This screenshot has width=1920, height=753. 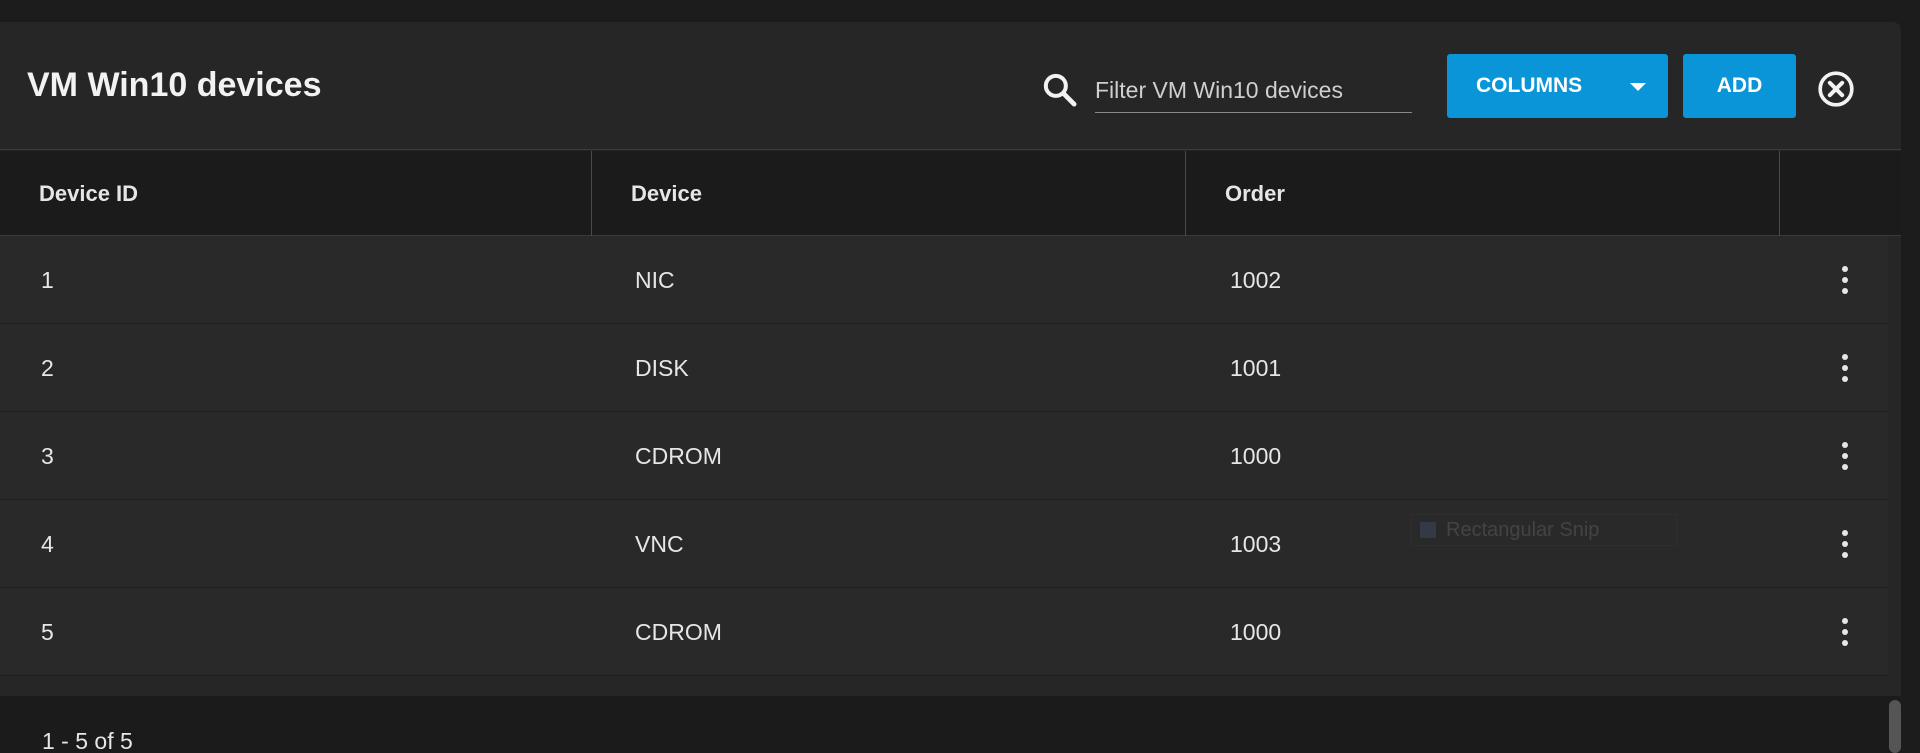 I want to click on add-button-label: ADD, so click(x=1739, y=85).